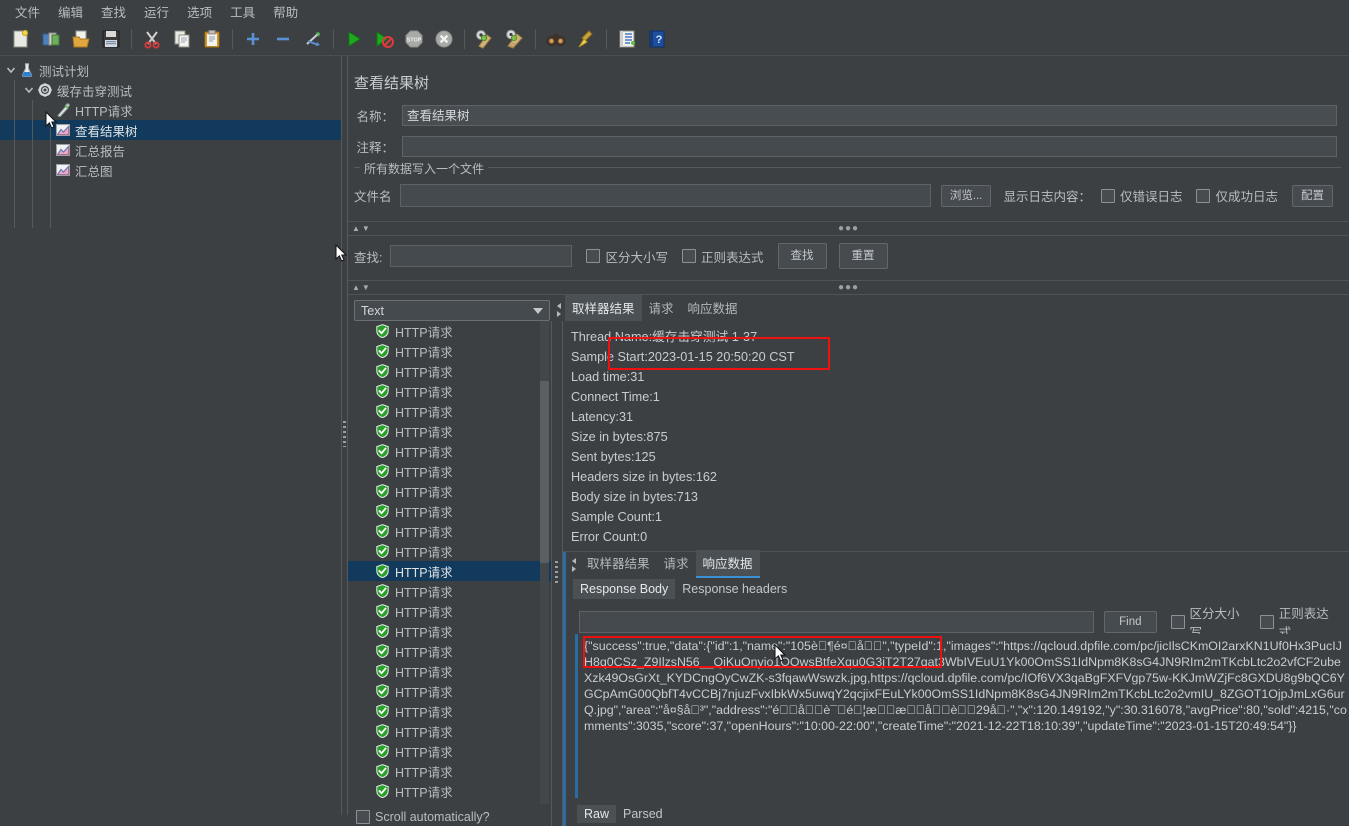  I want to click on result-list-splitter, so click(557, 573).